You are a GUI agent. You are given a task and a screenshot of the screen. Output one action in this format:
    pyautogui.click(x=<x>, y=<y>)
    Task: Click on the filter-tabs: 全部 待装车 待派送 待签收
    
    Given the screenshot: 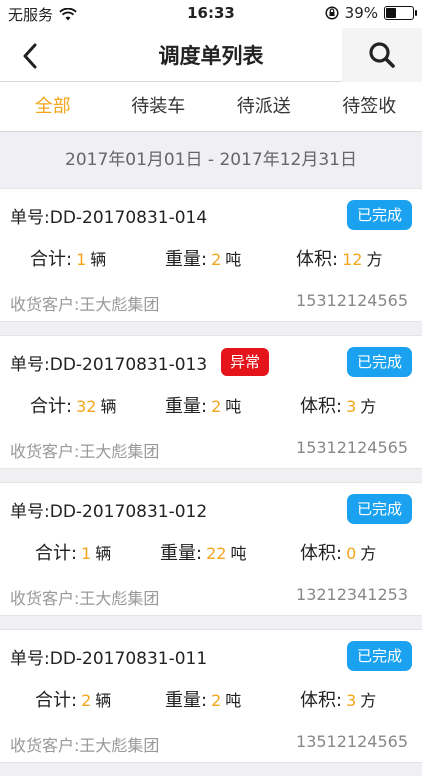 What is the action you would take?
    pyautogui.click(x=211, y=107)
    